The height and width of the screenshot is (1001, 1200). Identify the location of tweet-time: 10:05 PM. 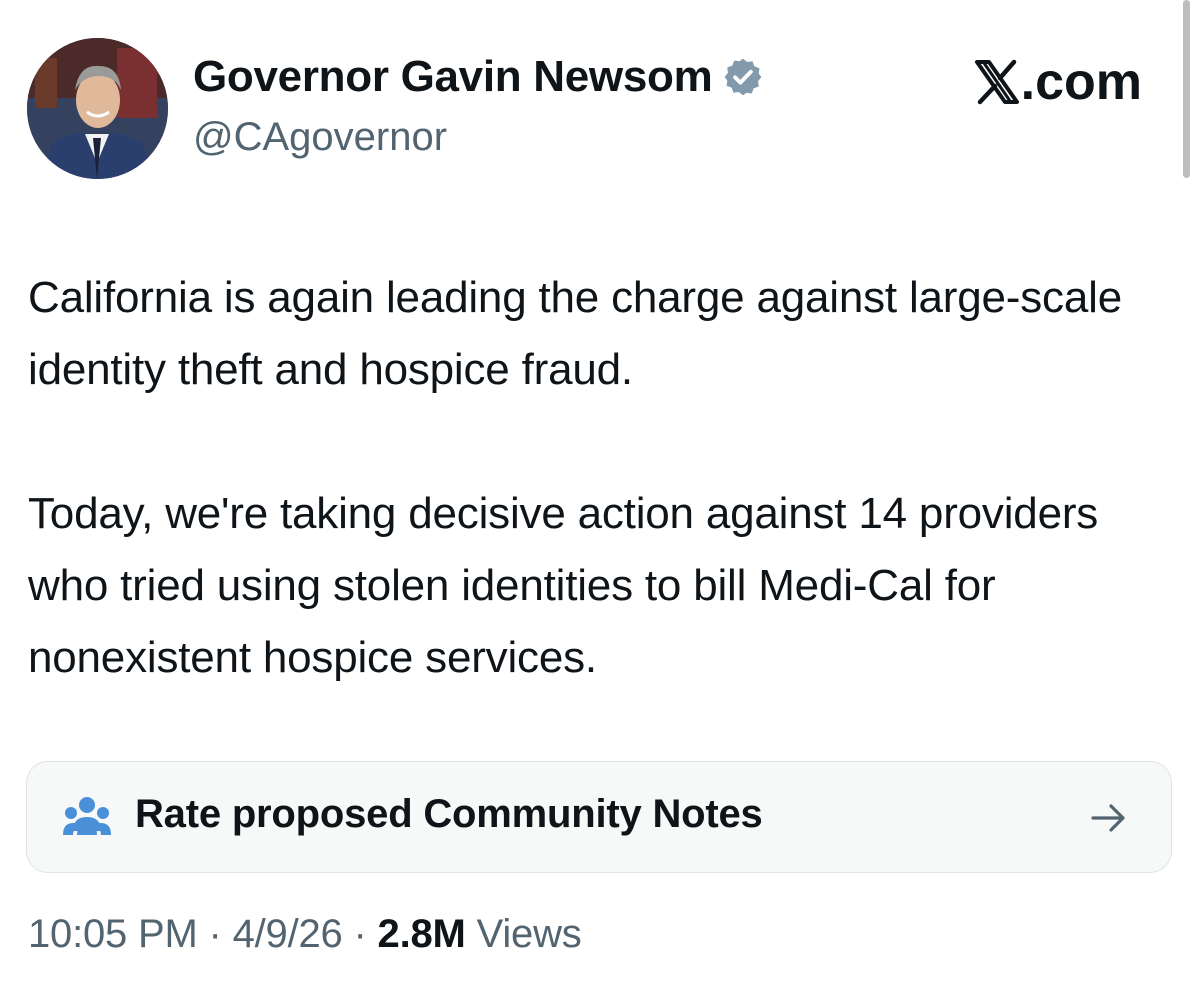
(113, 934).